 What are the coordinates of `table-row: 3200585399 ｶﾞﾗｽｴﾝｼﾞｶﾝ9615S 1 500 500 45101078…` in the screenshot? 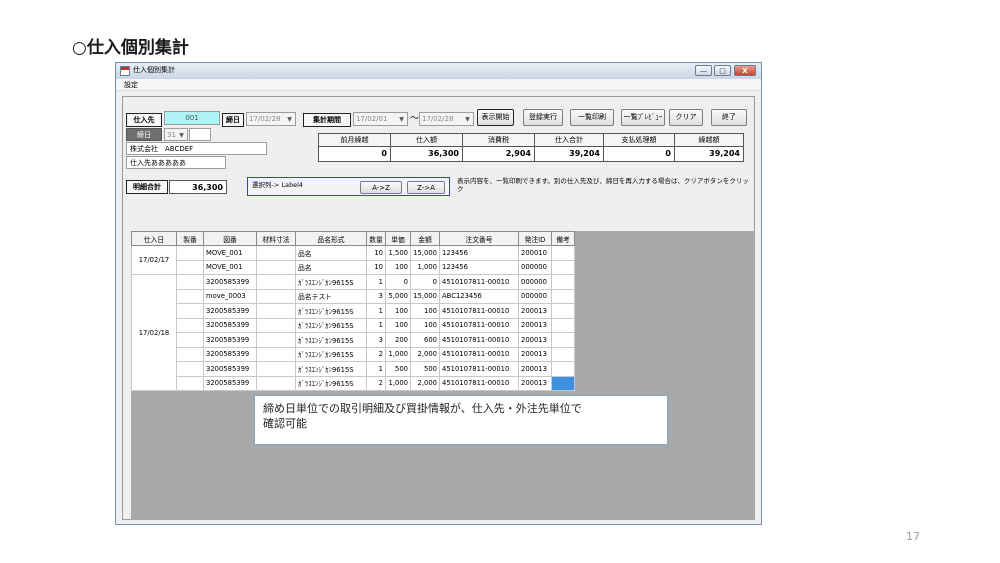 It's located at (353, 369).